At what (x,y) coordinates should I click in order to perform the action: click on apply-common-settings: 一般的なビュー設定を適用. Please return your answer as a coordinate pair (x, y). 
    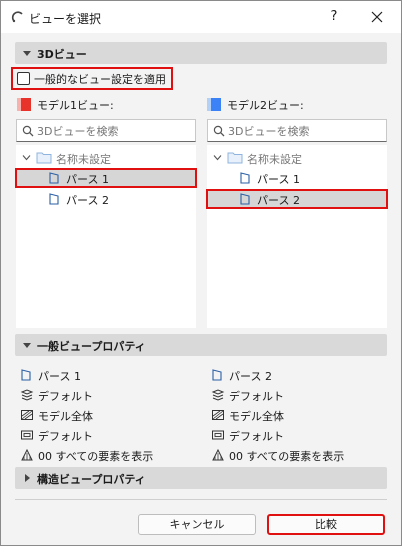
    Looking at the image, I should click on (92, 78).